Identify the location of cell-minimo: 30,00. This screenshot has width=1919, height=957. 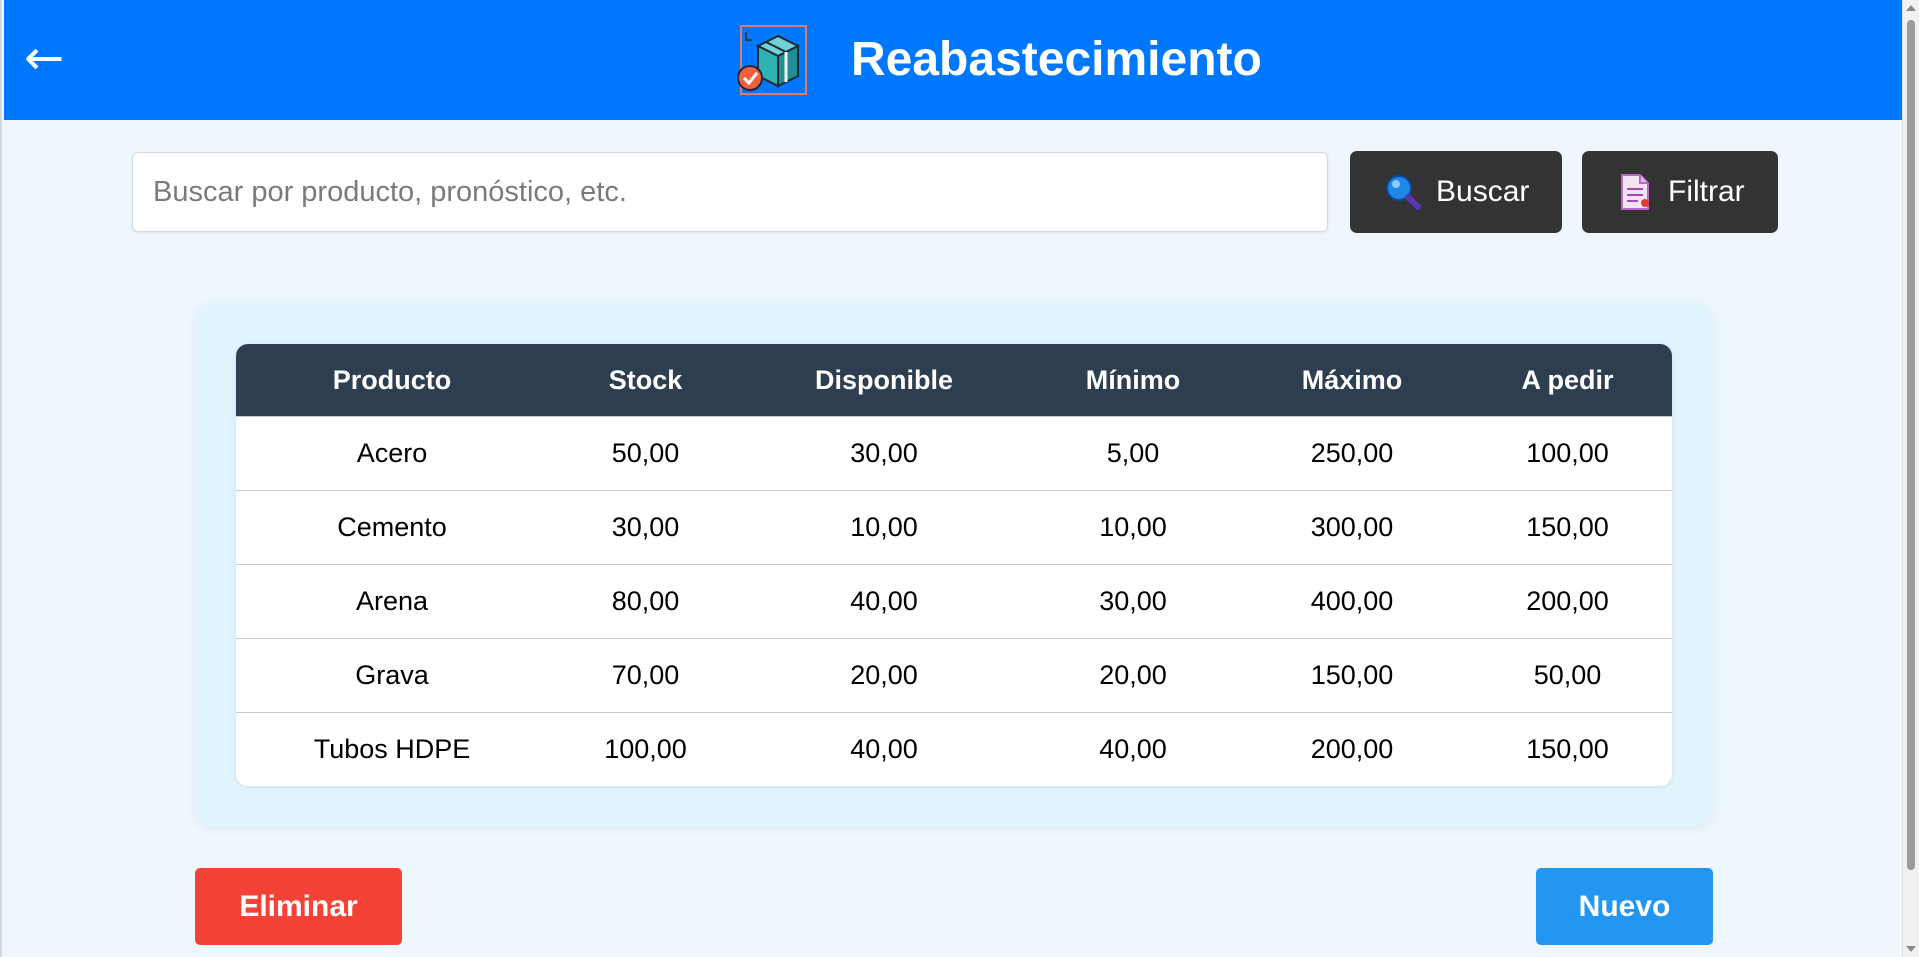
(1133, 601).